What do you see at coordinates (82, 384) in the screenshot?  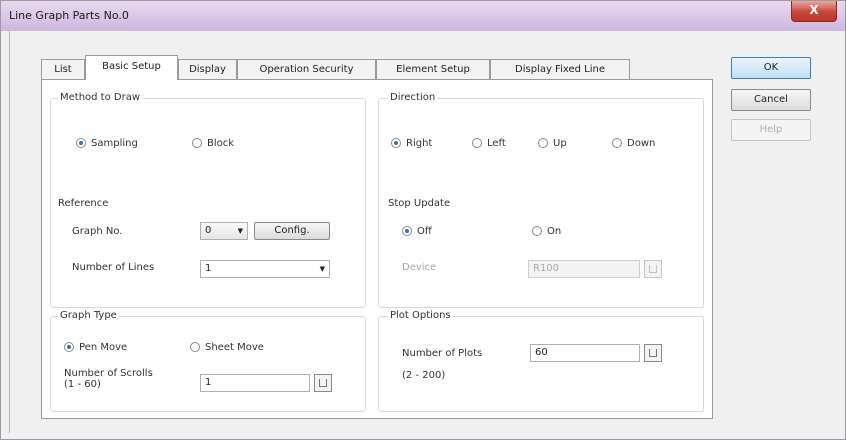 I see `scrolls-range-label: (1 - 60)` at bounding box center [82, 384].